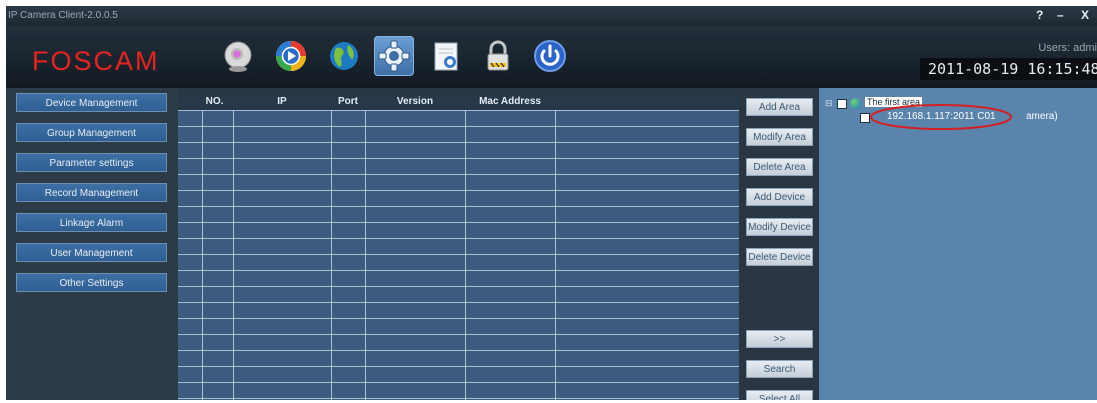 The width and height of the screenshot is (1097, 403). I want to click on sidebar-item-user-management: User Management, so click(91, 252).